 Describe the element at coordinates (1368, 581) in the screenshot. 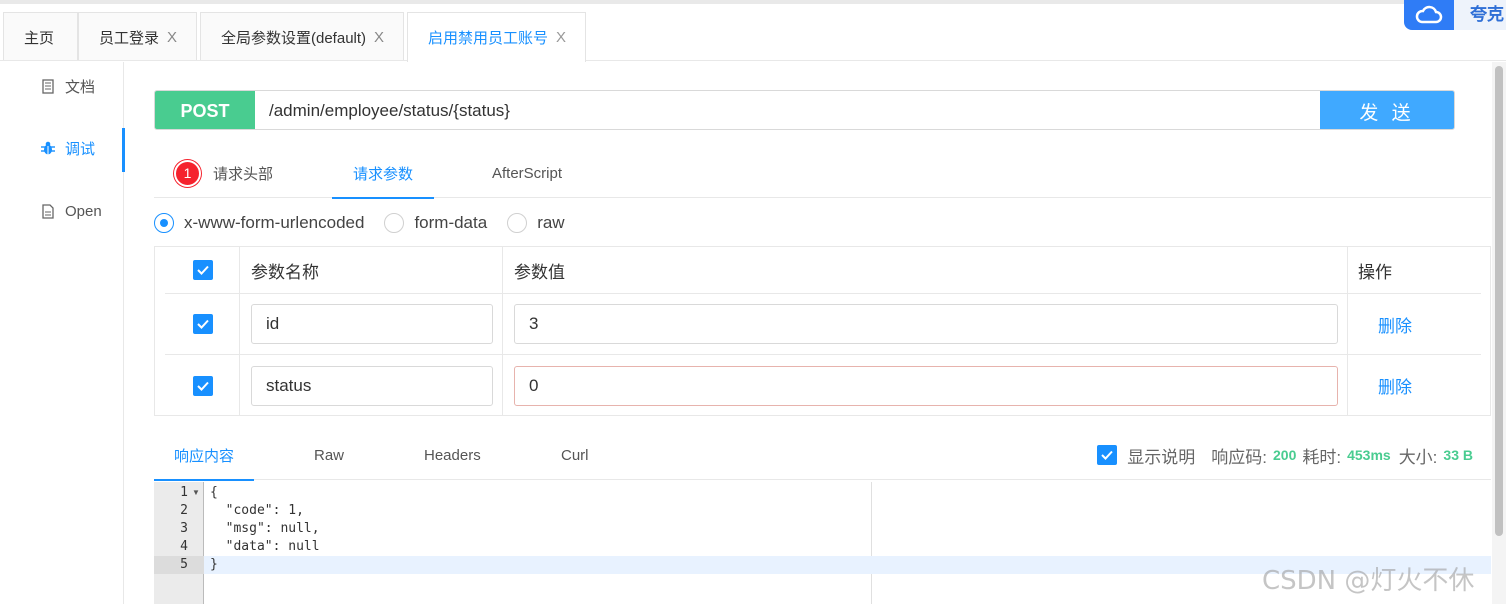

I see `watermark: CSDN @灯火不休` at that location.